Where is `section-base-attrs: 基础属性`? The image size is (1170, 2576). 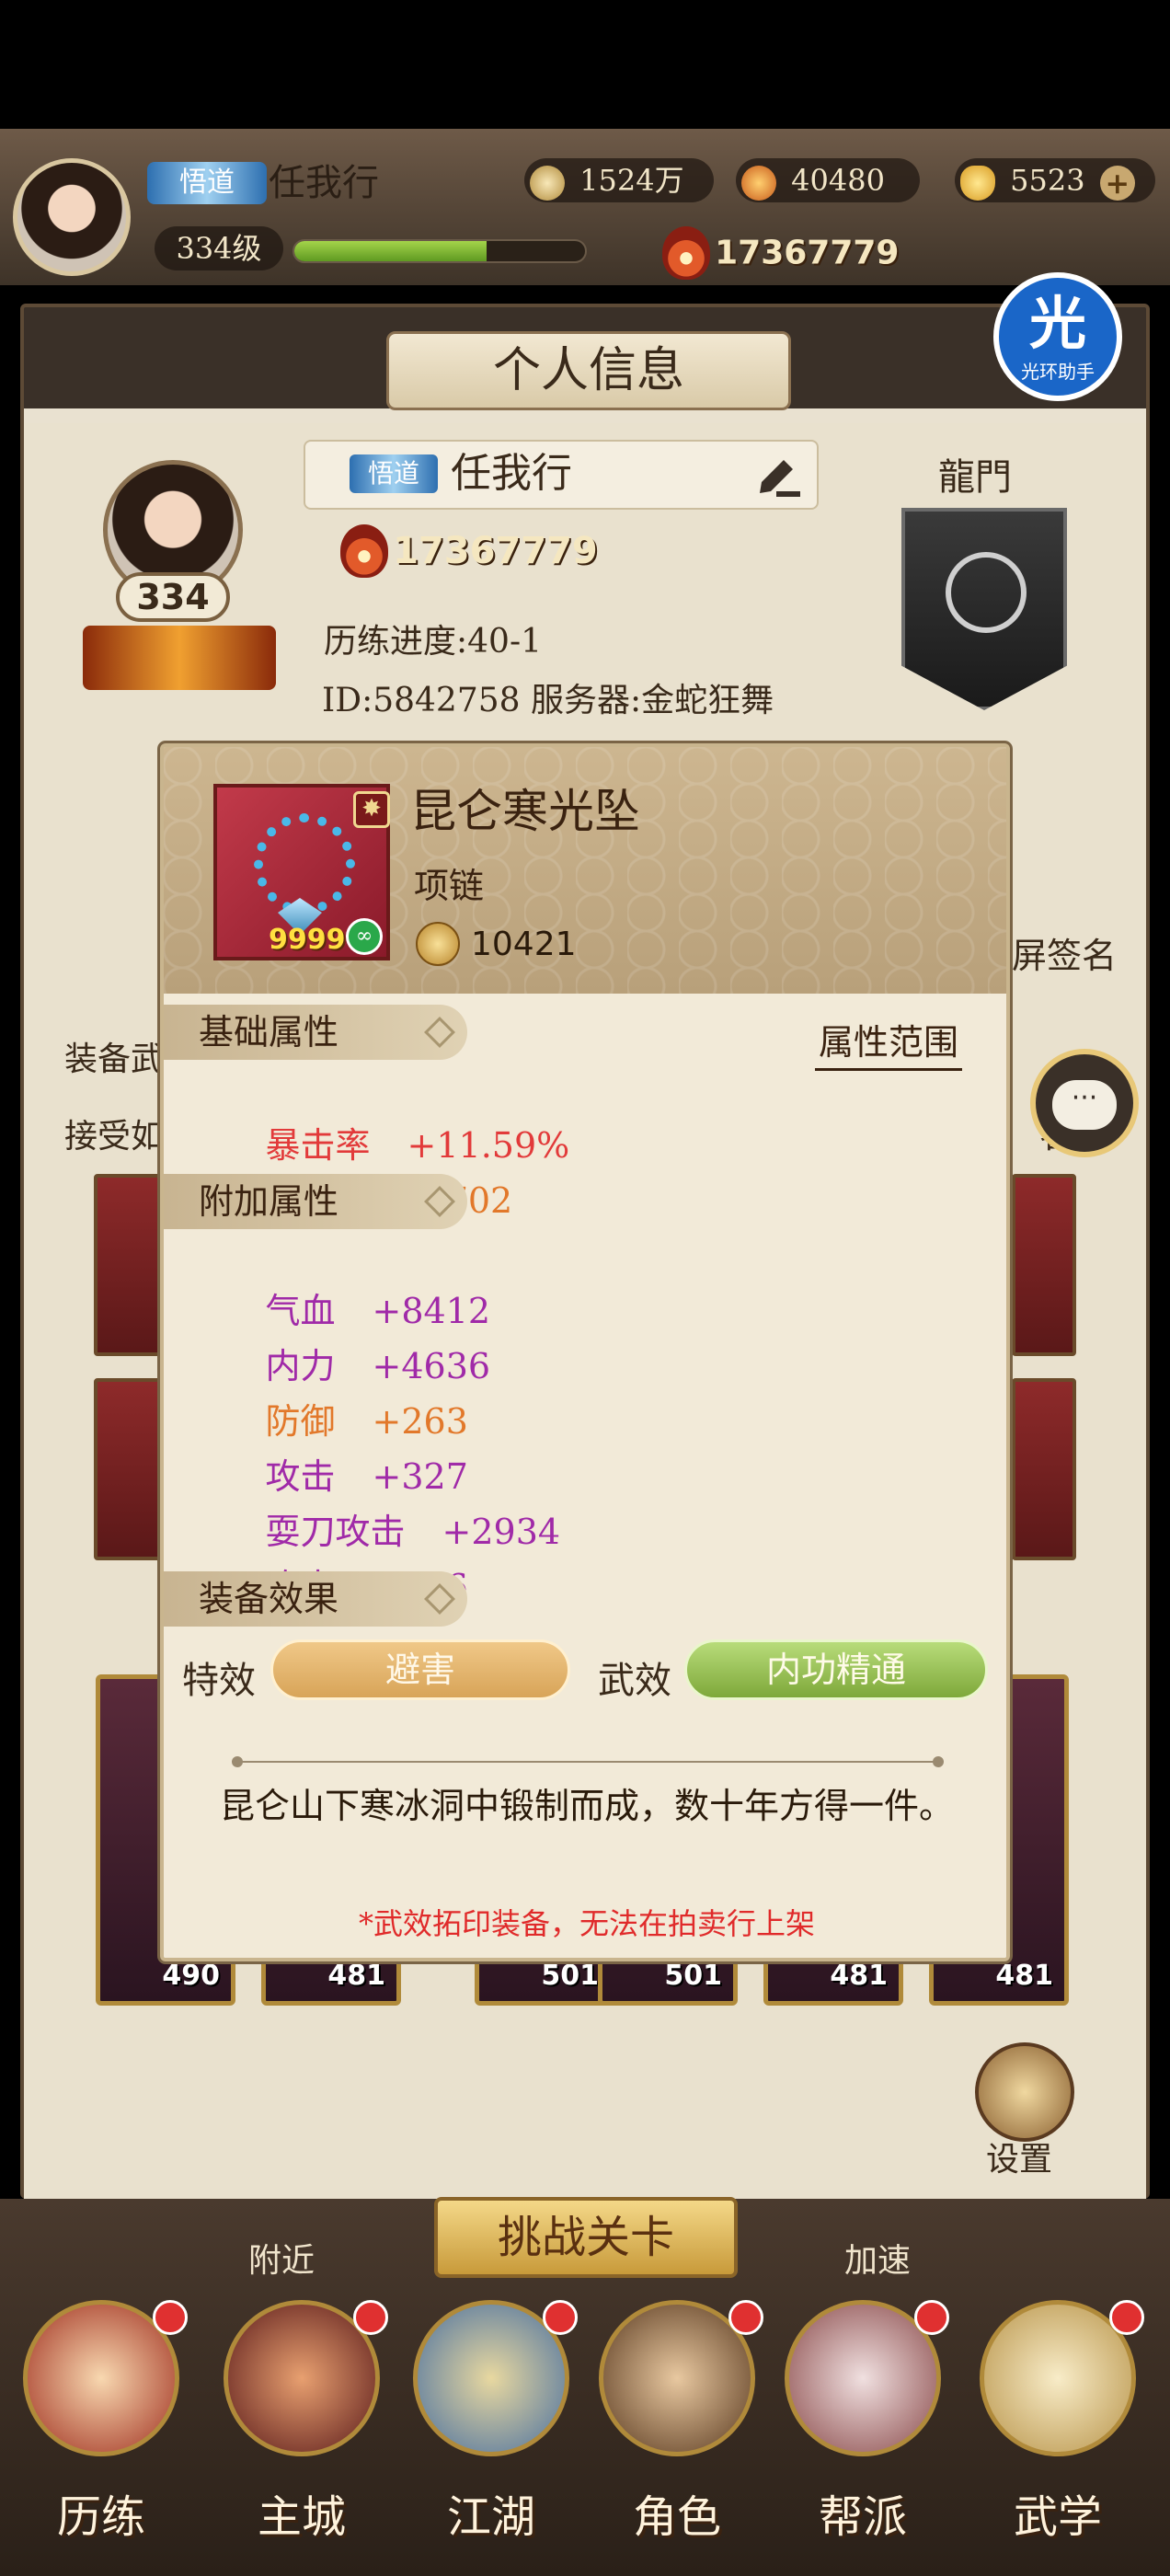
section-base-attrs: 基础属性 is located at coordinates (315, 1032).